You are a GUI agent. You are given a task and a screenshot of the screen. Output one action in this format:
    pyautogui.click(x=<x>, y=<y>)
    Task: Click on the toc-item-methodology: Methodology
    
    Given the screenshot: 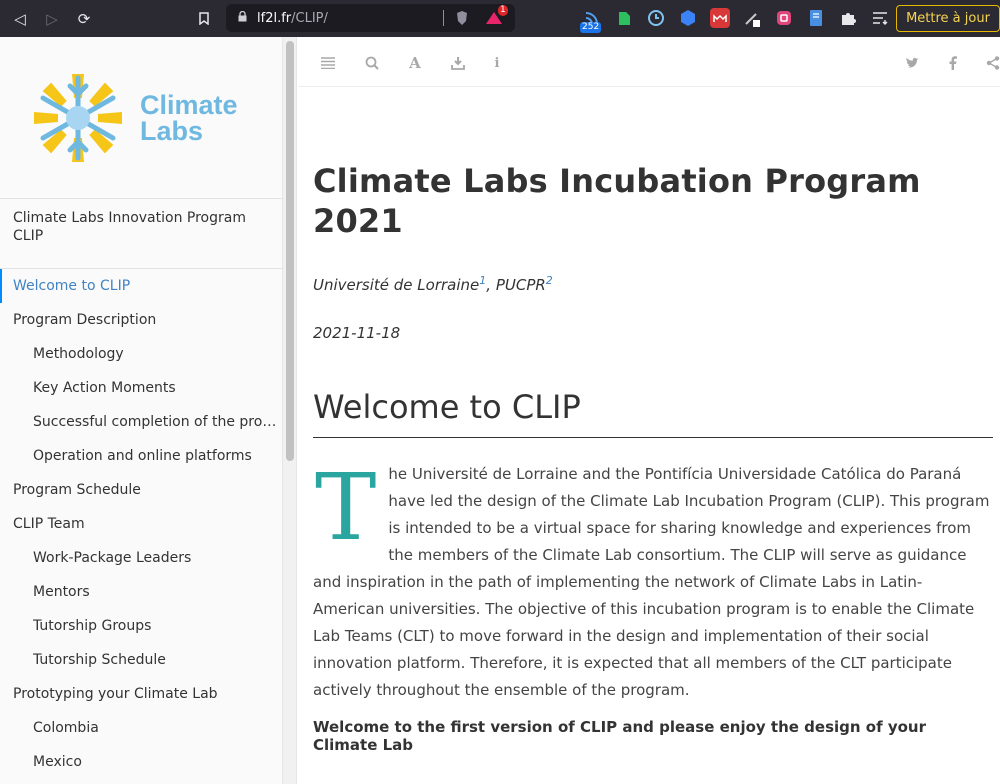 What is the action you would take?
    pyautogui.click(x=141, y=354)
    